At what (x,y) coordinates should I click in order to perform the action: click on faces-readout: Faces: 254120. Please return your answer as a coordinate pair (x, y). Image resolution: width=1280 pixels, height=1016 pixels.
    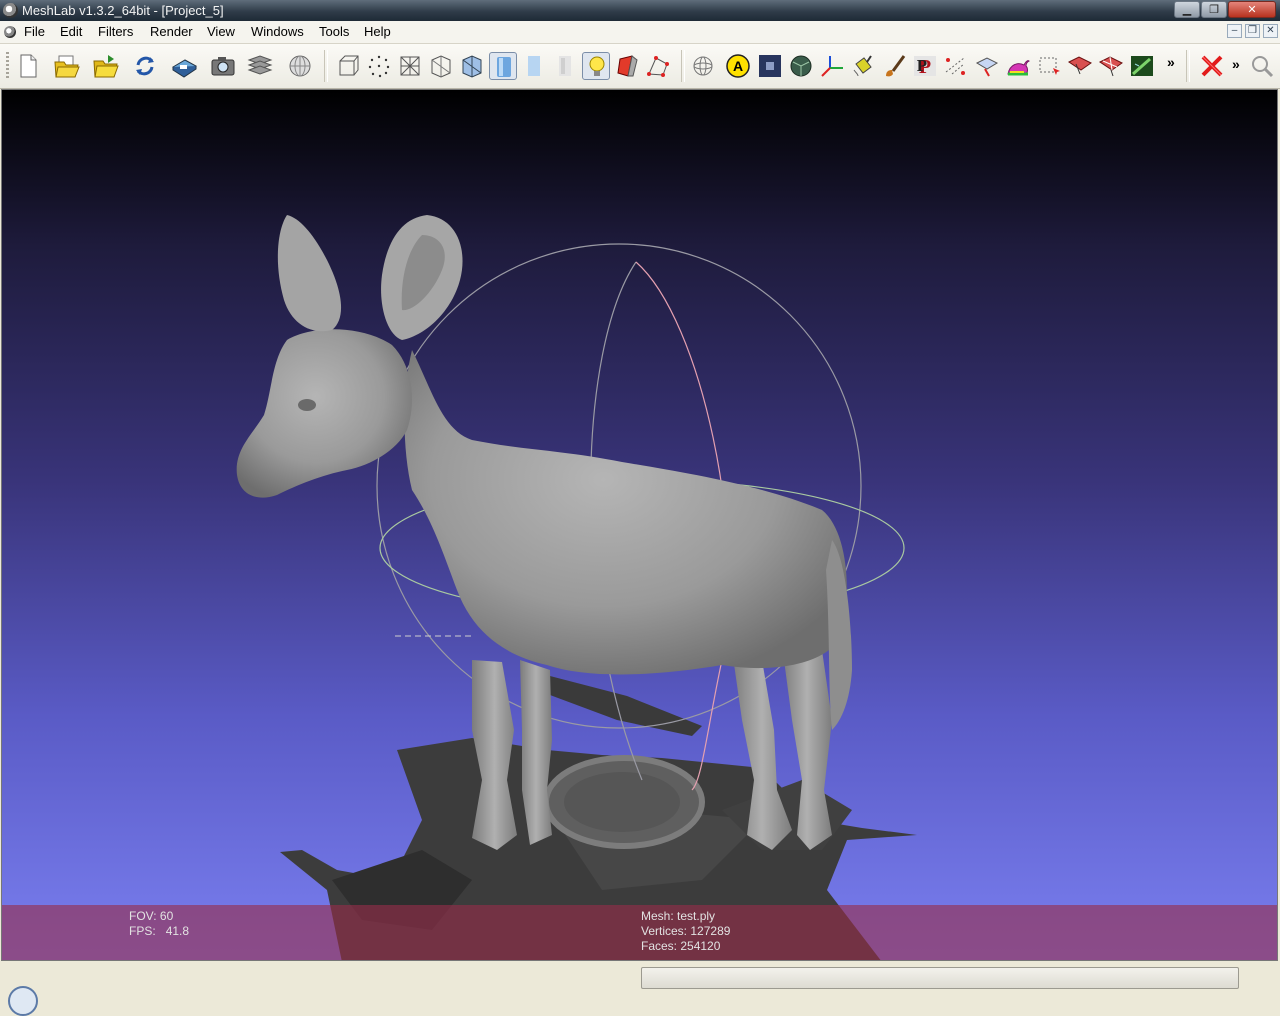
    Looking at the image, I should click on (681, 946).